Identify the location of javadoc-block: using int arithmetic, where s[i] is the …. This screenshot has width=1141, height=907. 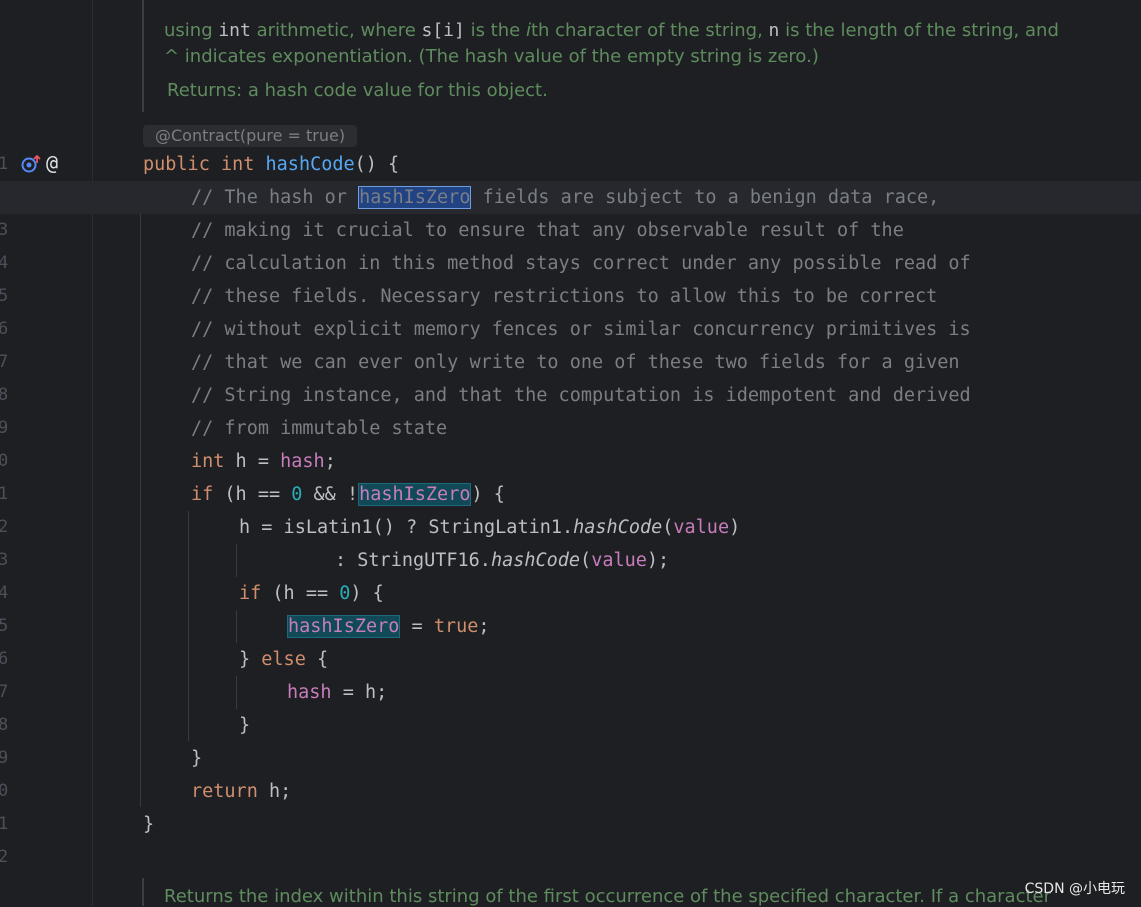
(600, 56).